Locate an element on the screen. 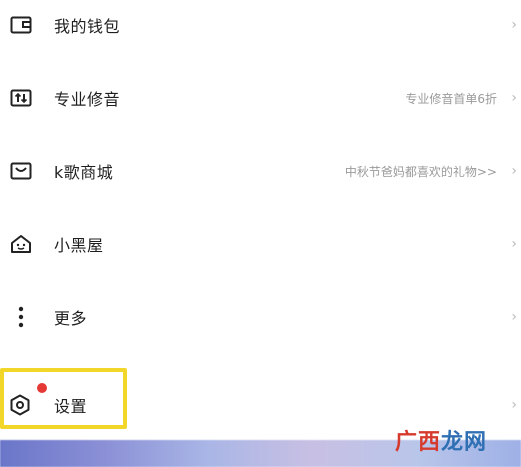  mall-icon is located at coordinates (21, 171).